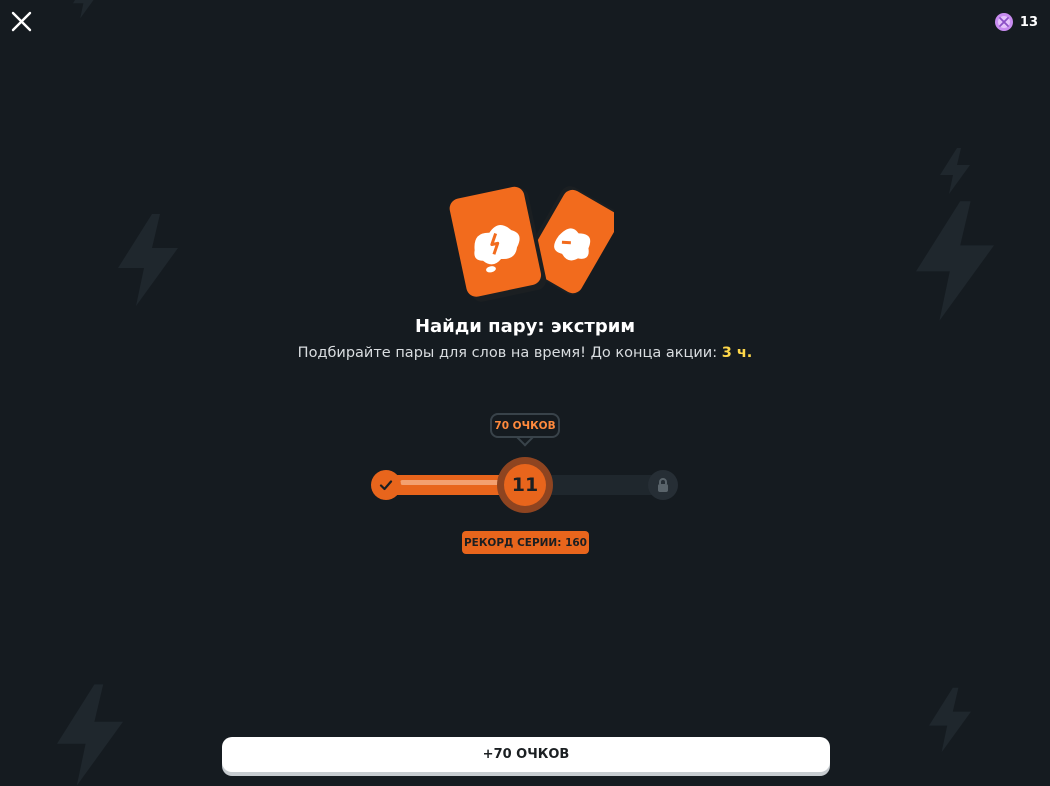 The height and width of the screenshot is (786, 1050). Describe the element at coordinates (1003, 22) in the screenshot. I see `gem-icon` at that location.